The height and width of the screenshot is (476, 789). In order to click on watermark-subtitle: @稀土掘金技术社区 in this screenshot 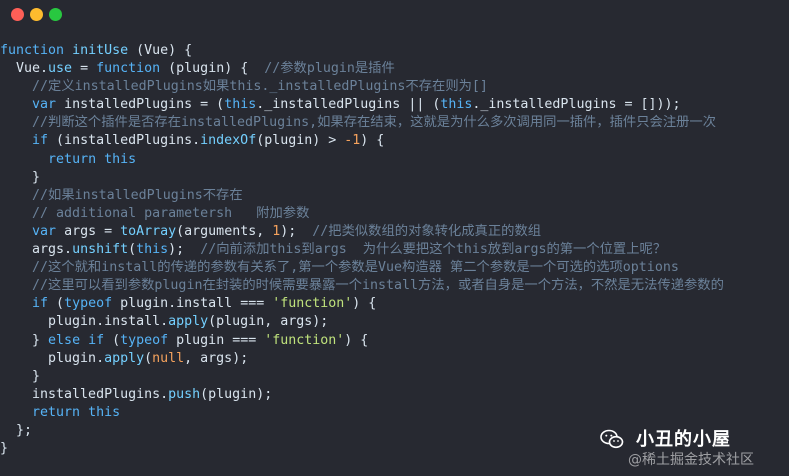, I will do `click(691, 460)`.